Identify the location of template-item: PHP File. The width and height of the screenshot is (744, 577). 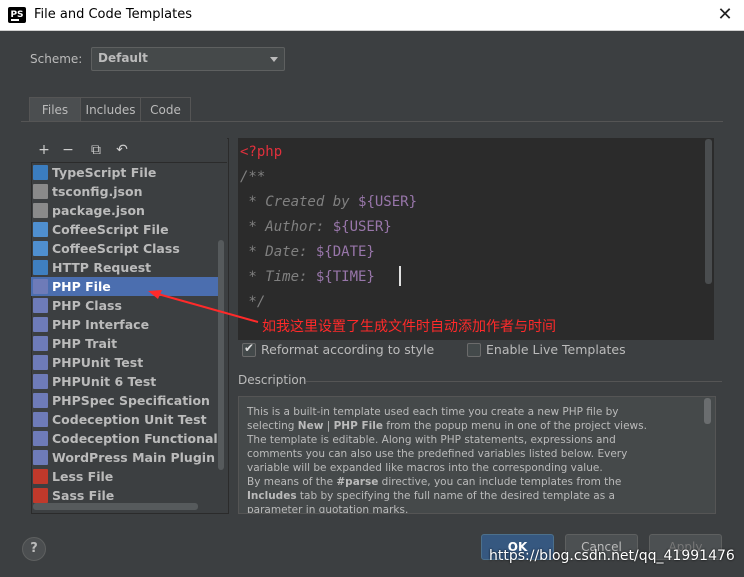
(126, 286).